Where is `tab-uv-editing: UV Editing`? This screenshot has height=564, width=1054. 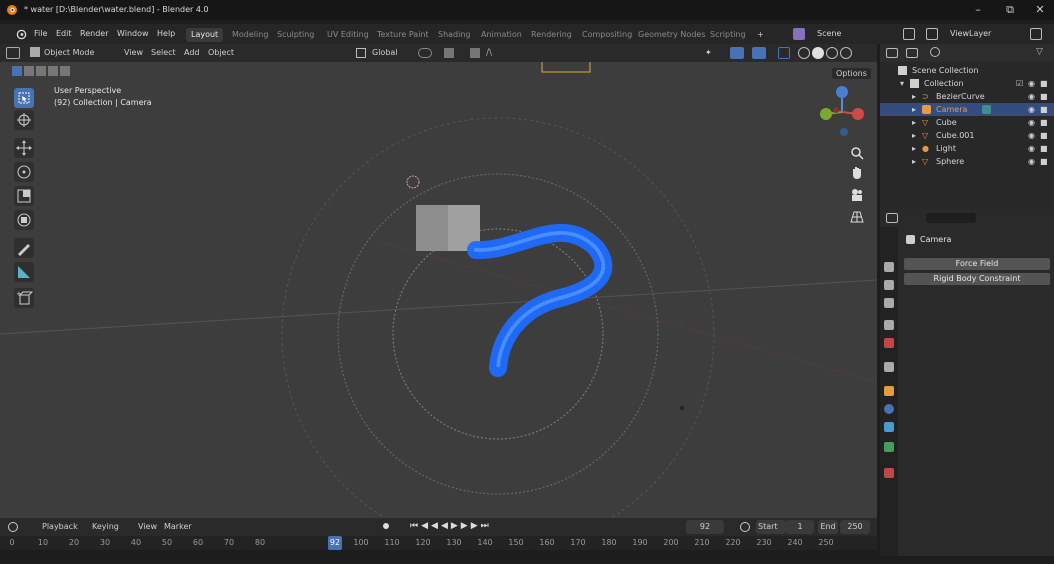
tab-uv-editing: UV Editing is located at coordinates (348, 35).